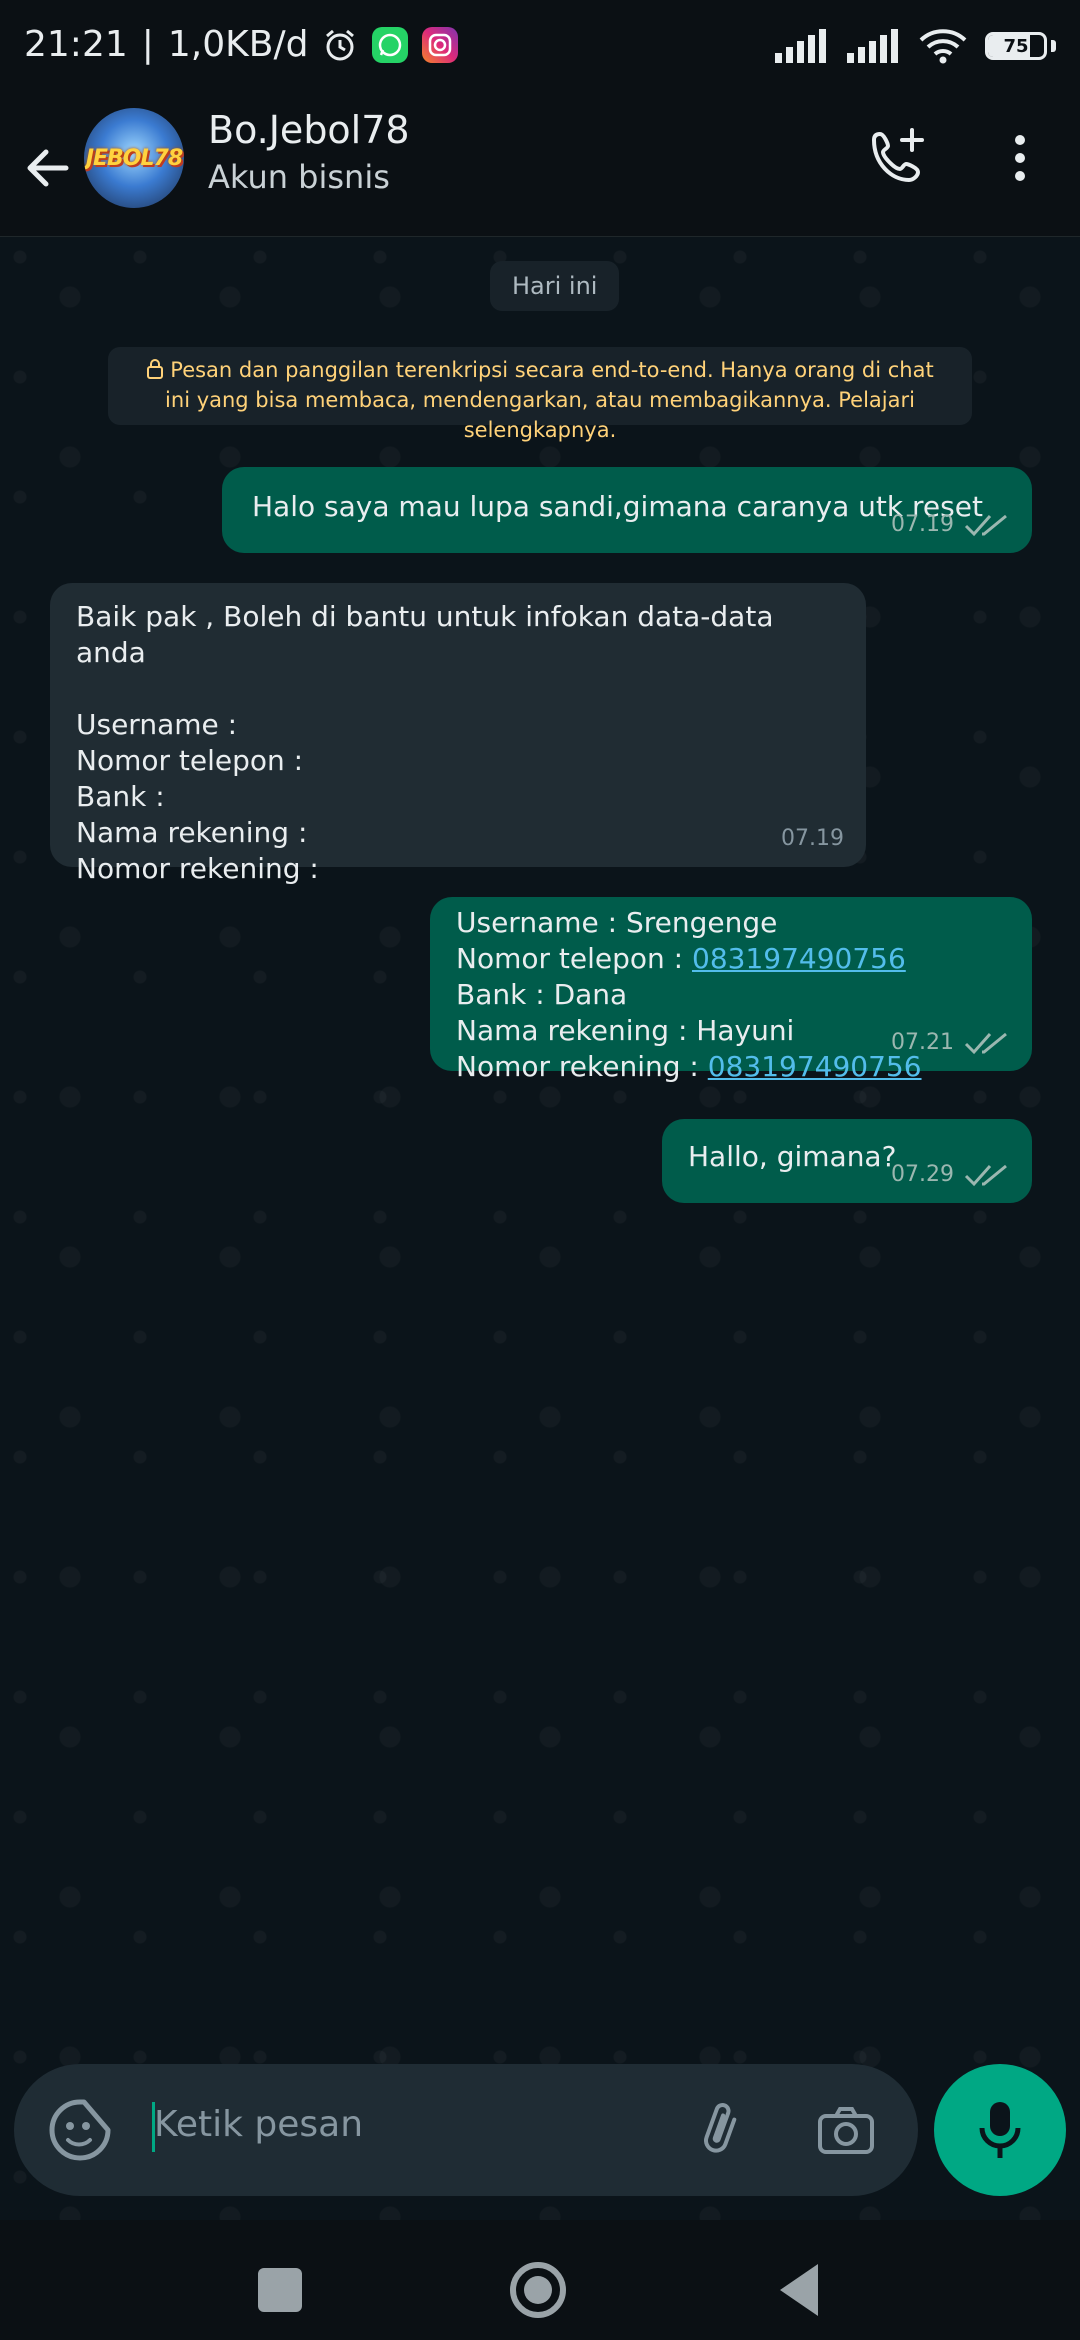 The width and height of the screenshot is (1080, 2340). What do you see at coordinates (80, 2130) in the screenshot?
I see `sticker-icon` at bounding box center [80, 2130].